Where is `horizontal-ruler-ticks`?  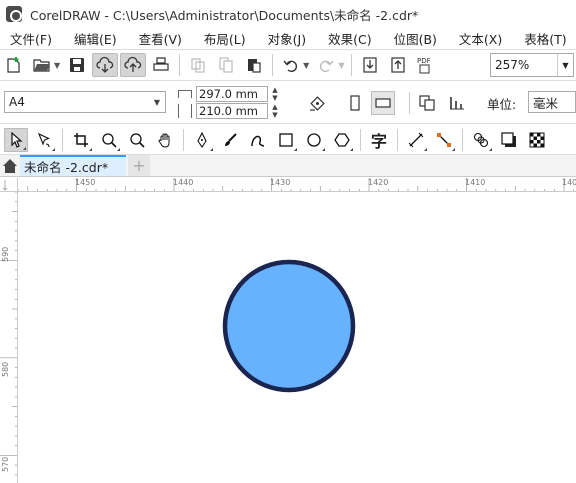 horizontal-ruler-ticks is located at coordinates (296, 184).